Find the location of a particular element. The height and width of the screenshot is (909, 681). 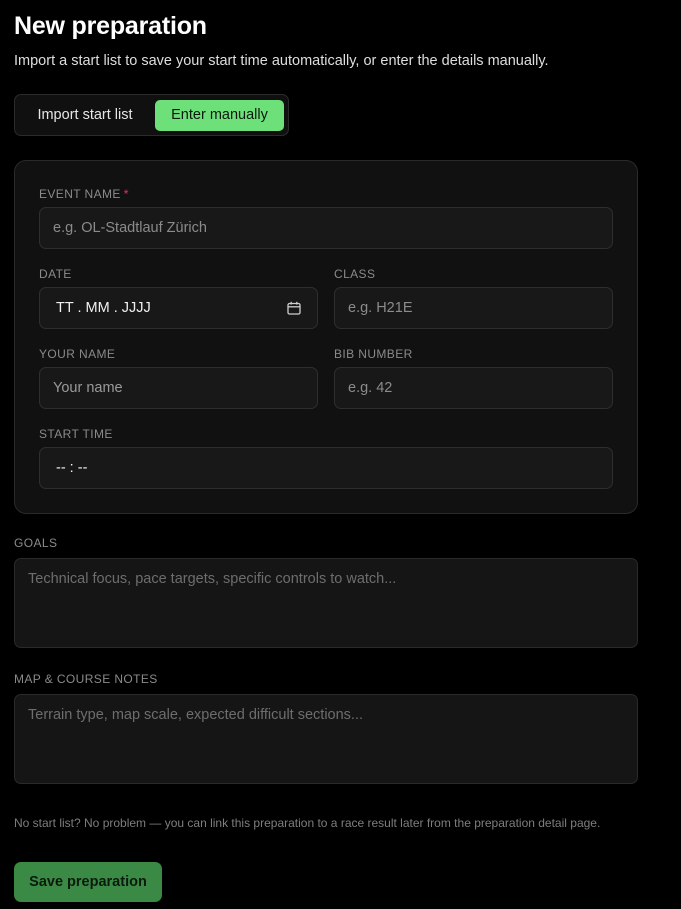

required-marker: * is located at coordinates (126, 194).